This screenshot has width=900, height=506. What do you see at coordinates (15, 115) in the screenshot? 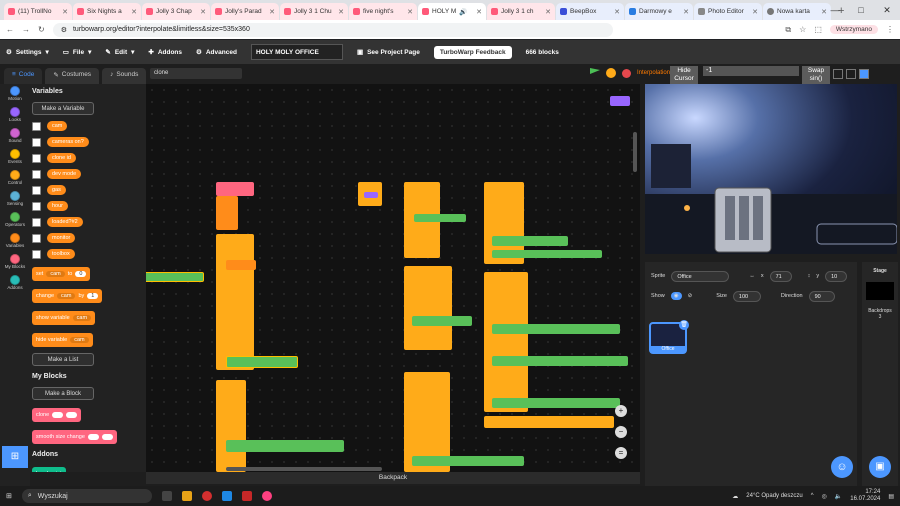
I see `category-looks: Looks` at bounding box center [15, 115].